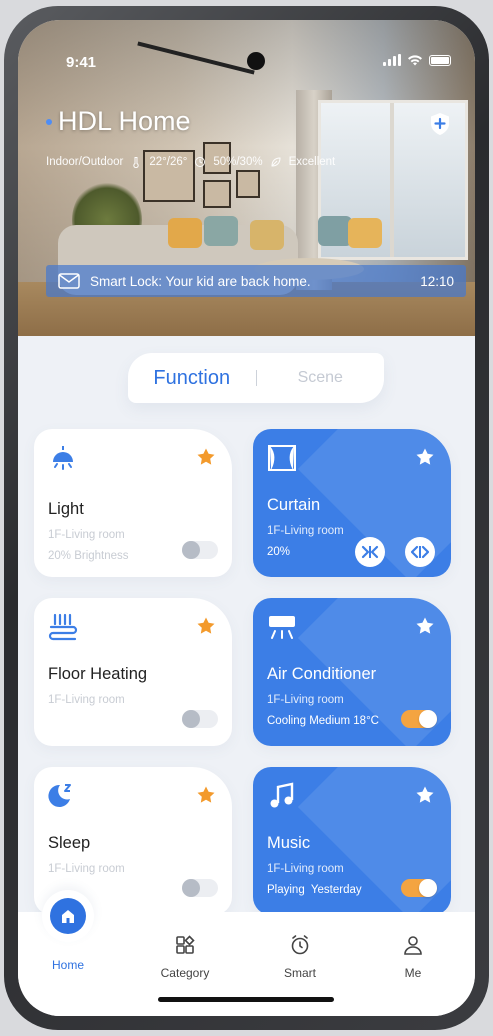  I want to click on open-curtain-button, so click(420, 552).